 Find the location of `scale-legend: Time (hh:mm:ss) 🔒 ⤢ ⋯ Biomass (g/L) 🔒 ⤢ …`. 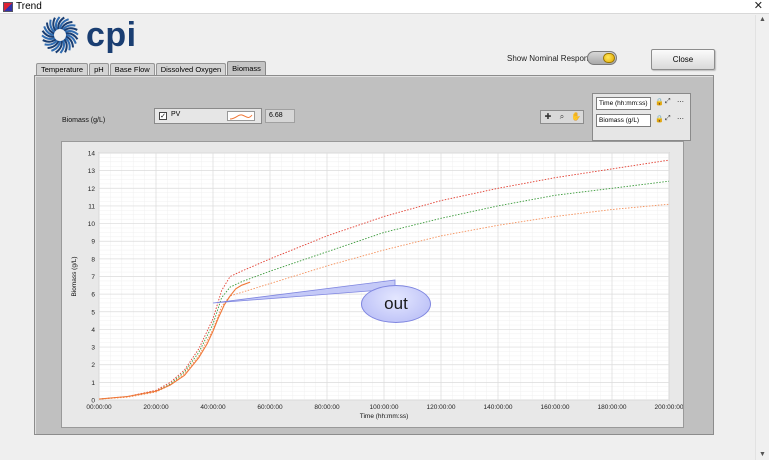

scale-legend: Time (hh:mm:ss) 🔒 ⤢ ⋯ Biomass (g/L) 🔒 ⤢ … is located at coordinates (641, 117).